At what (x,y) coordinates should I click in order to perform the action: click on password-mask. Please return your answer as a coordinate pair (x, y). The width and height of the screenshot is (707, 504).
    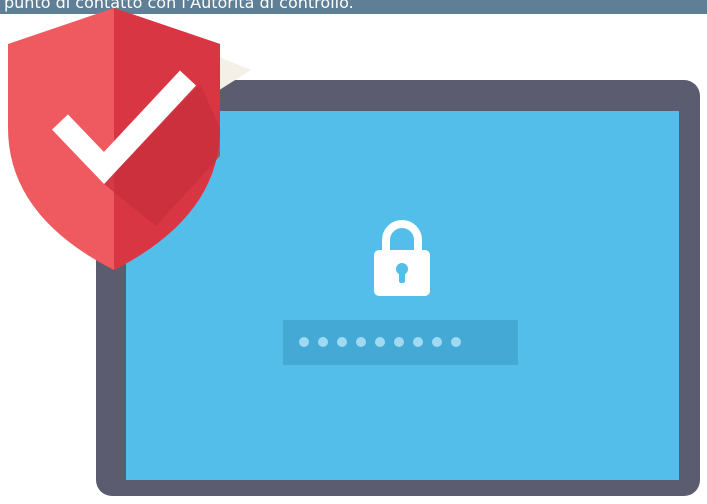
    Looking at the image, I should click on (384, 342).